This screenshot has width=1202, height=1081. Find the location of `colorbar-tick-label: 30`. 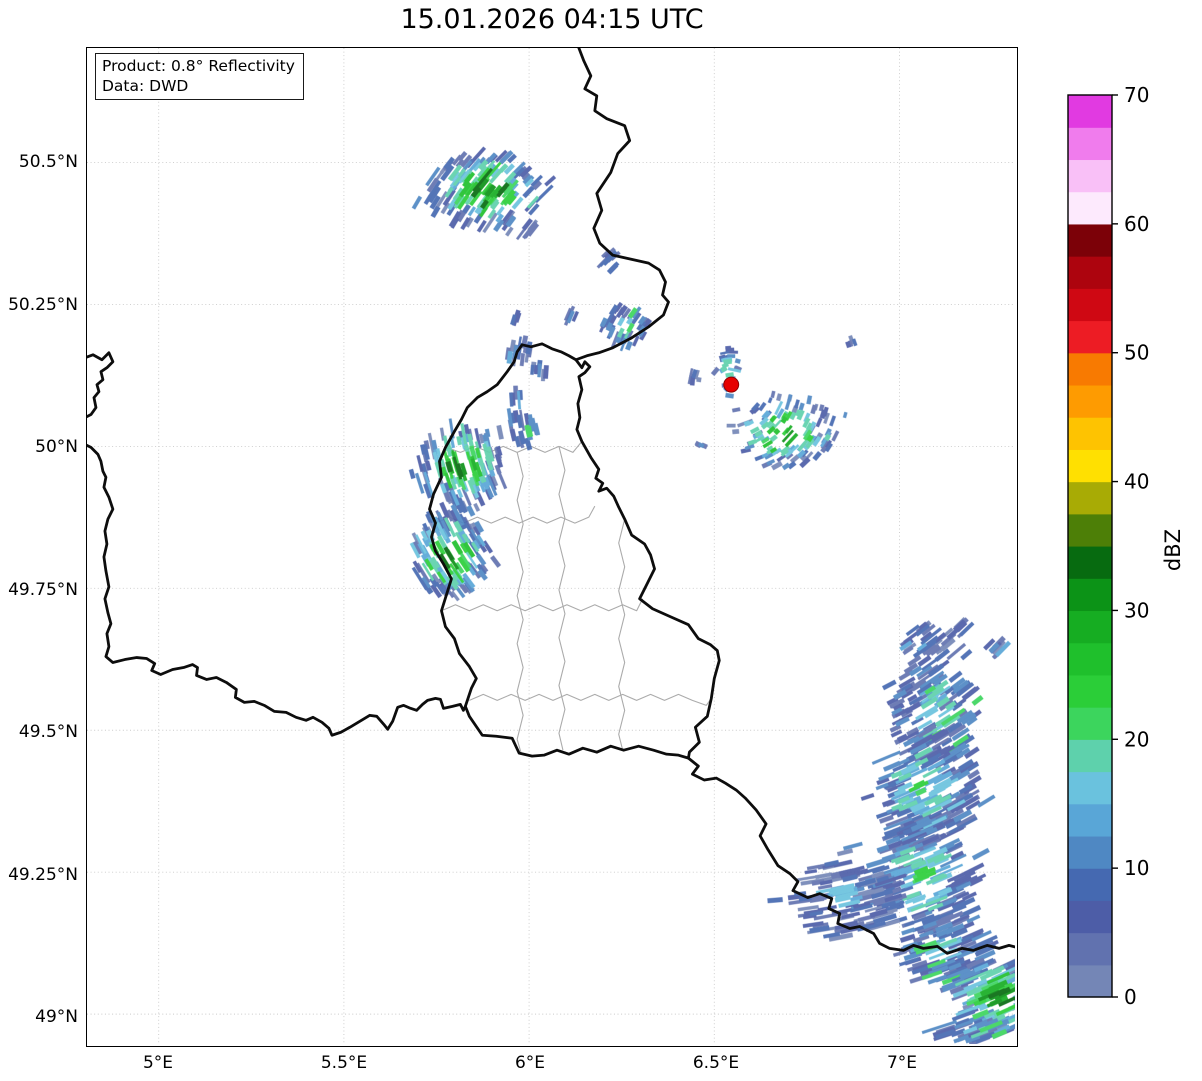

colorbar-tick-label: 30 is located at coordinates (1136, 610).